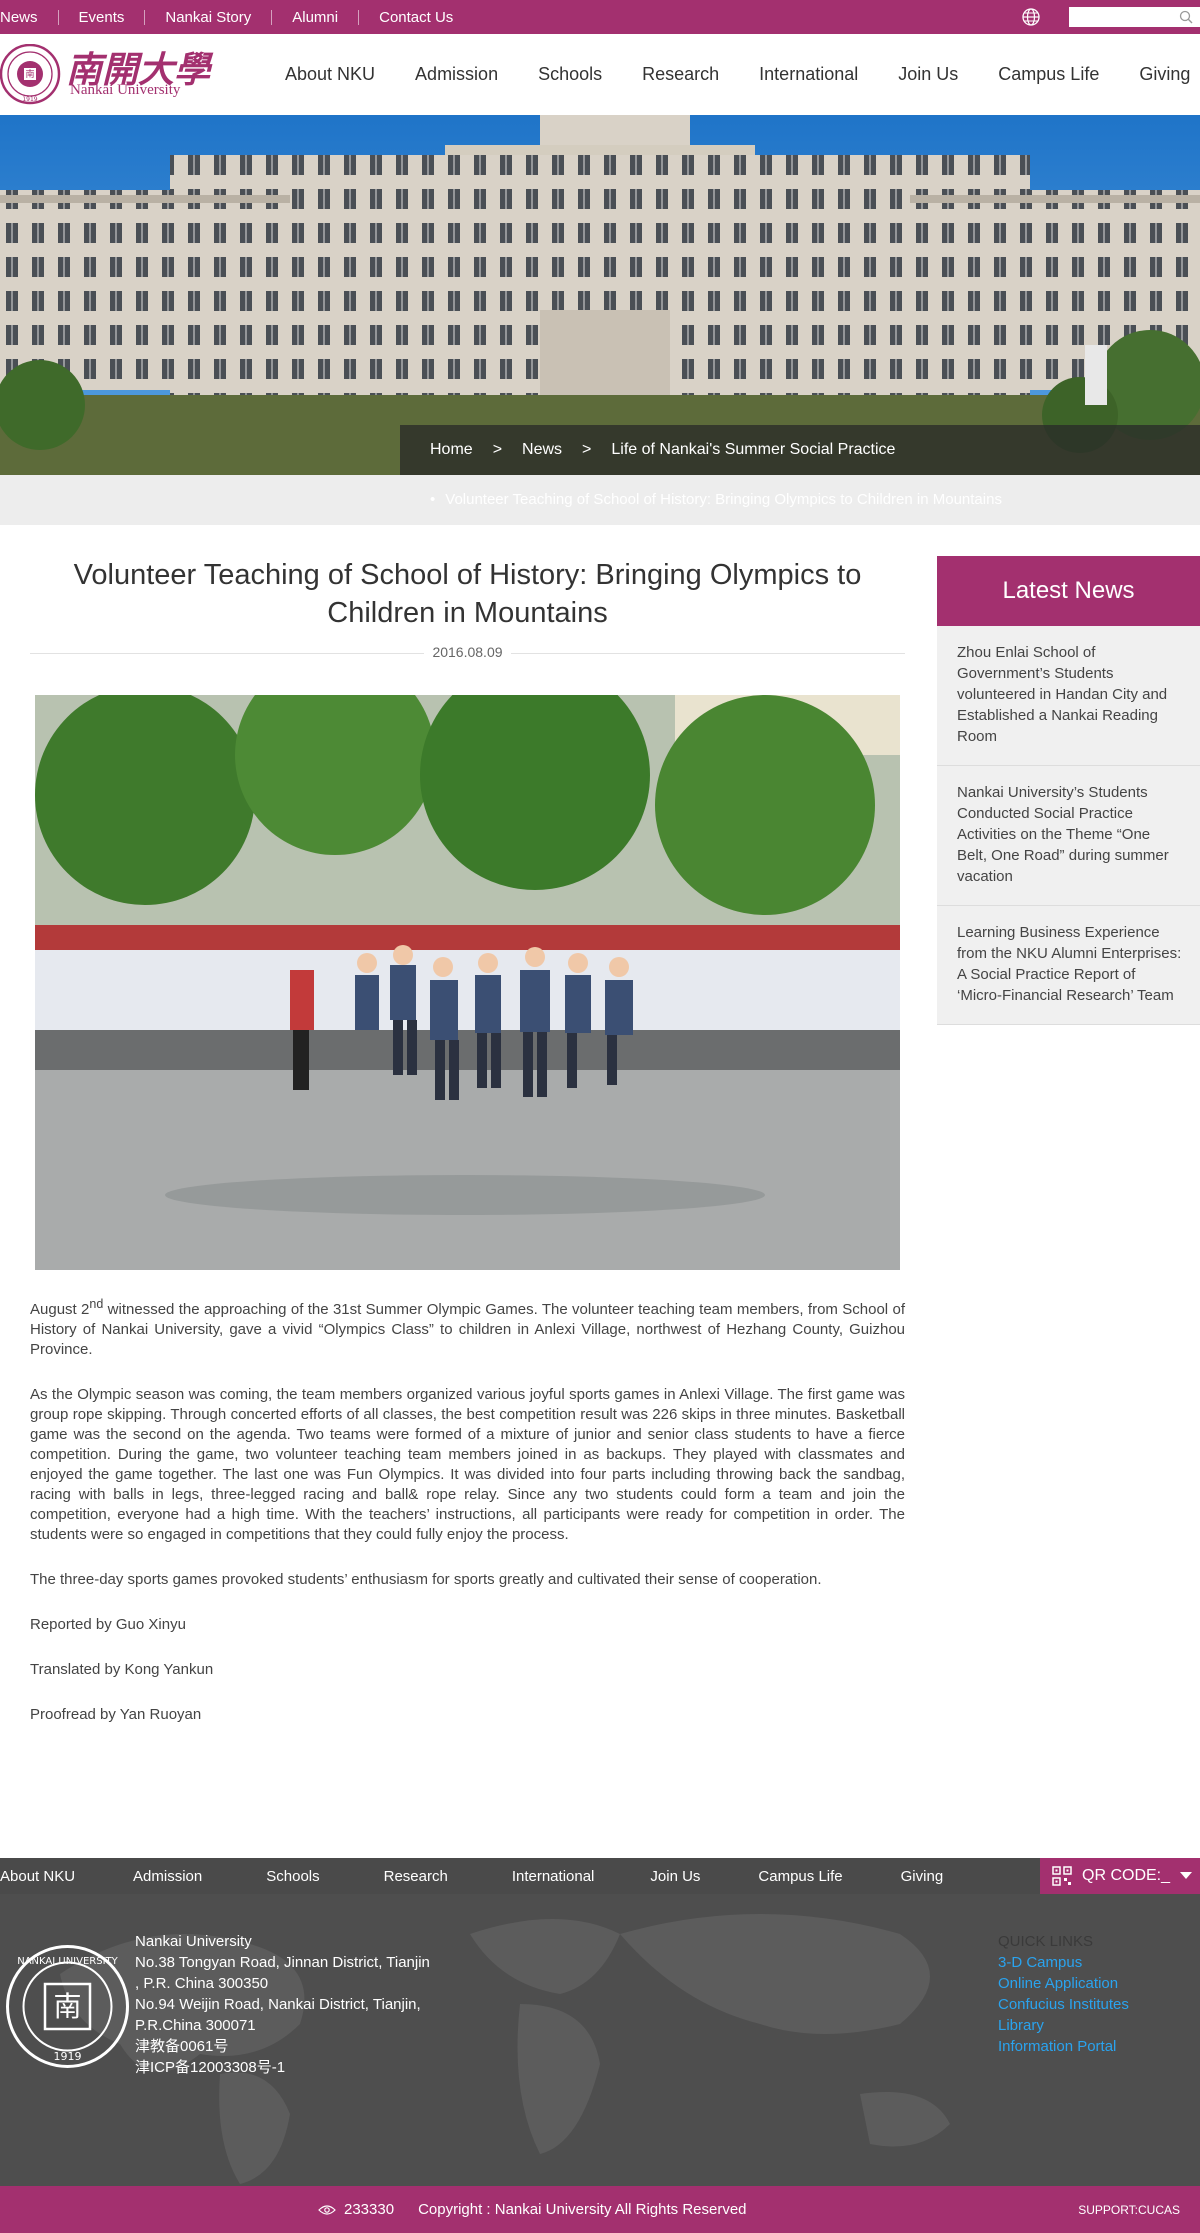 Image resolution: width=1200 pixels, height=2233 pixels. I want to click on reporter-credit: Reported by Guo Xinyu, so click(108, 1624).